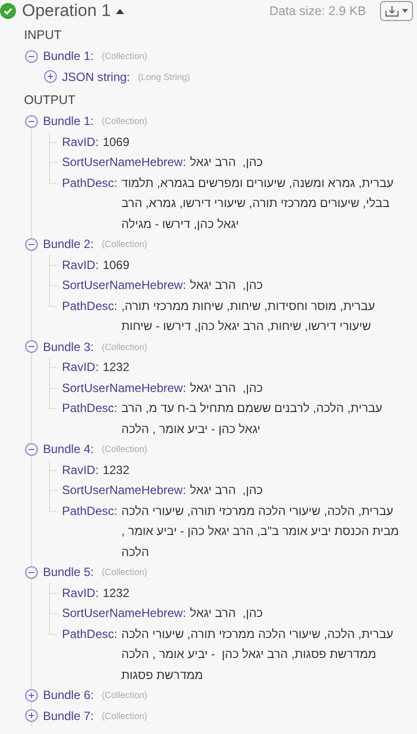 This screenshot has width=417, height=734. I want to click on section-label: INPUT, so click(43, 35).